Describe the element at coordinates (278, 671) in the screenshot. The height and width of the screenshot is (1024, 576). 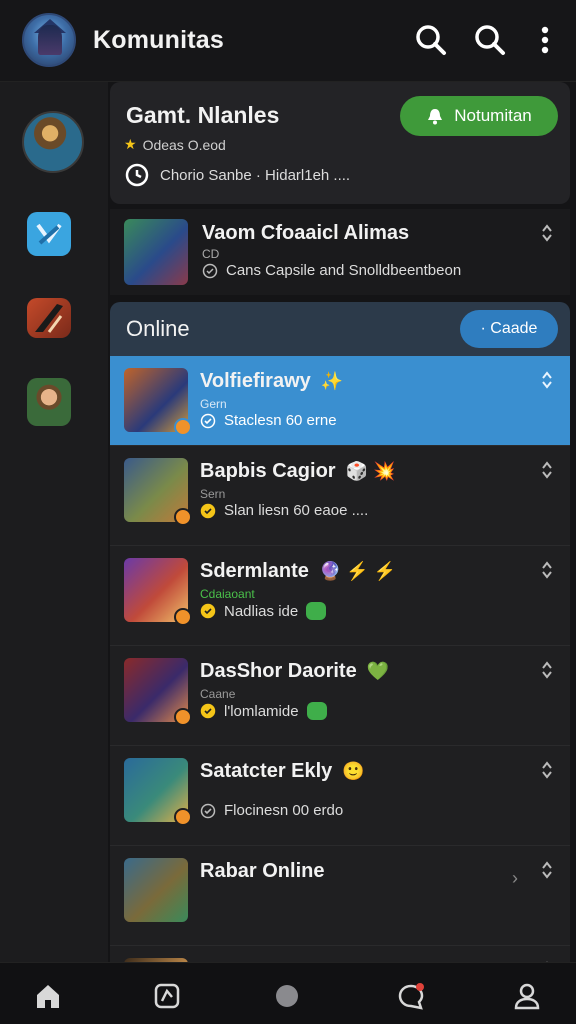
I see `list-item-name-text: DasShor Daorite` at that location.